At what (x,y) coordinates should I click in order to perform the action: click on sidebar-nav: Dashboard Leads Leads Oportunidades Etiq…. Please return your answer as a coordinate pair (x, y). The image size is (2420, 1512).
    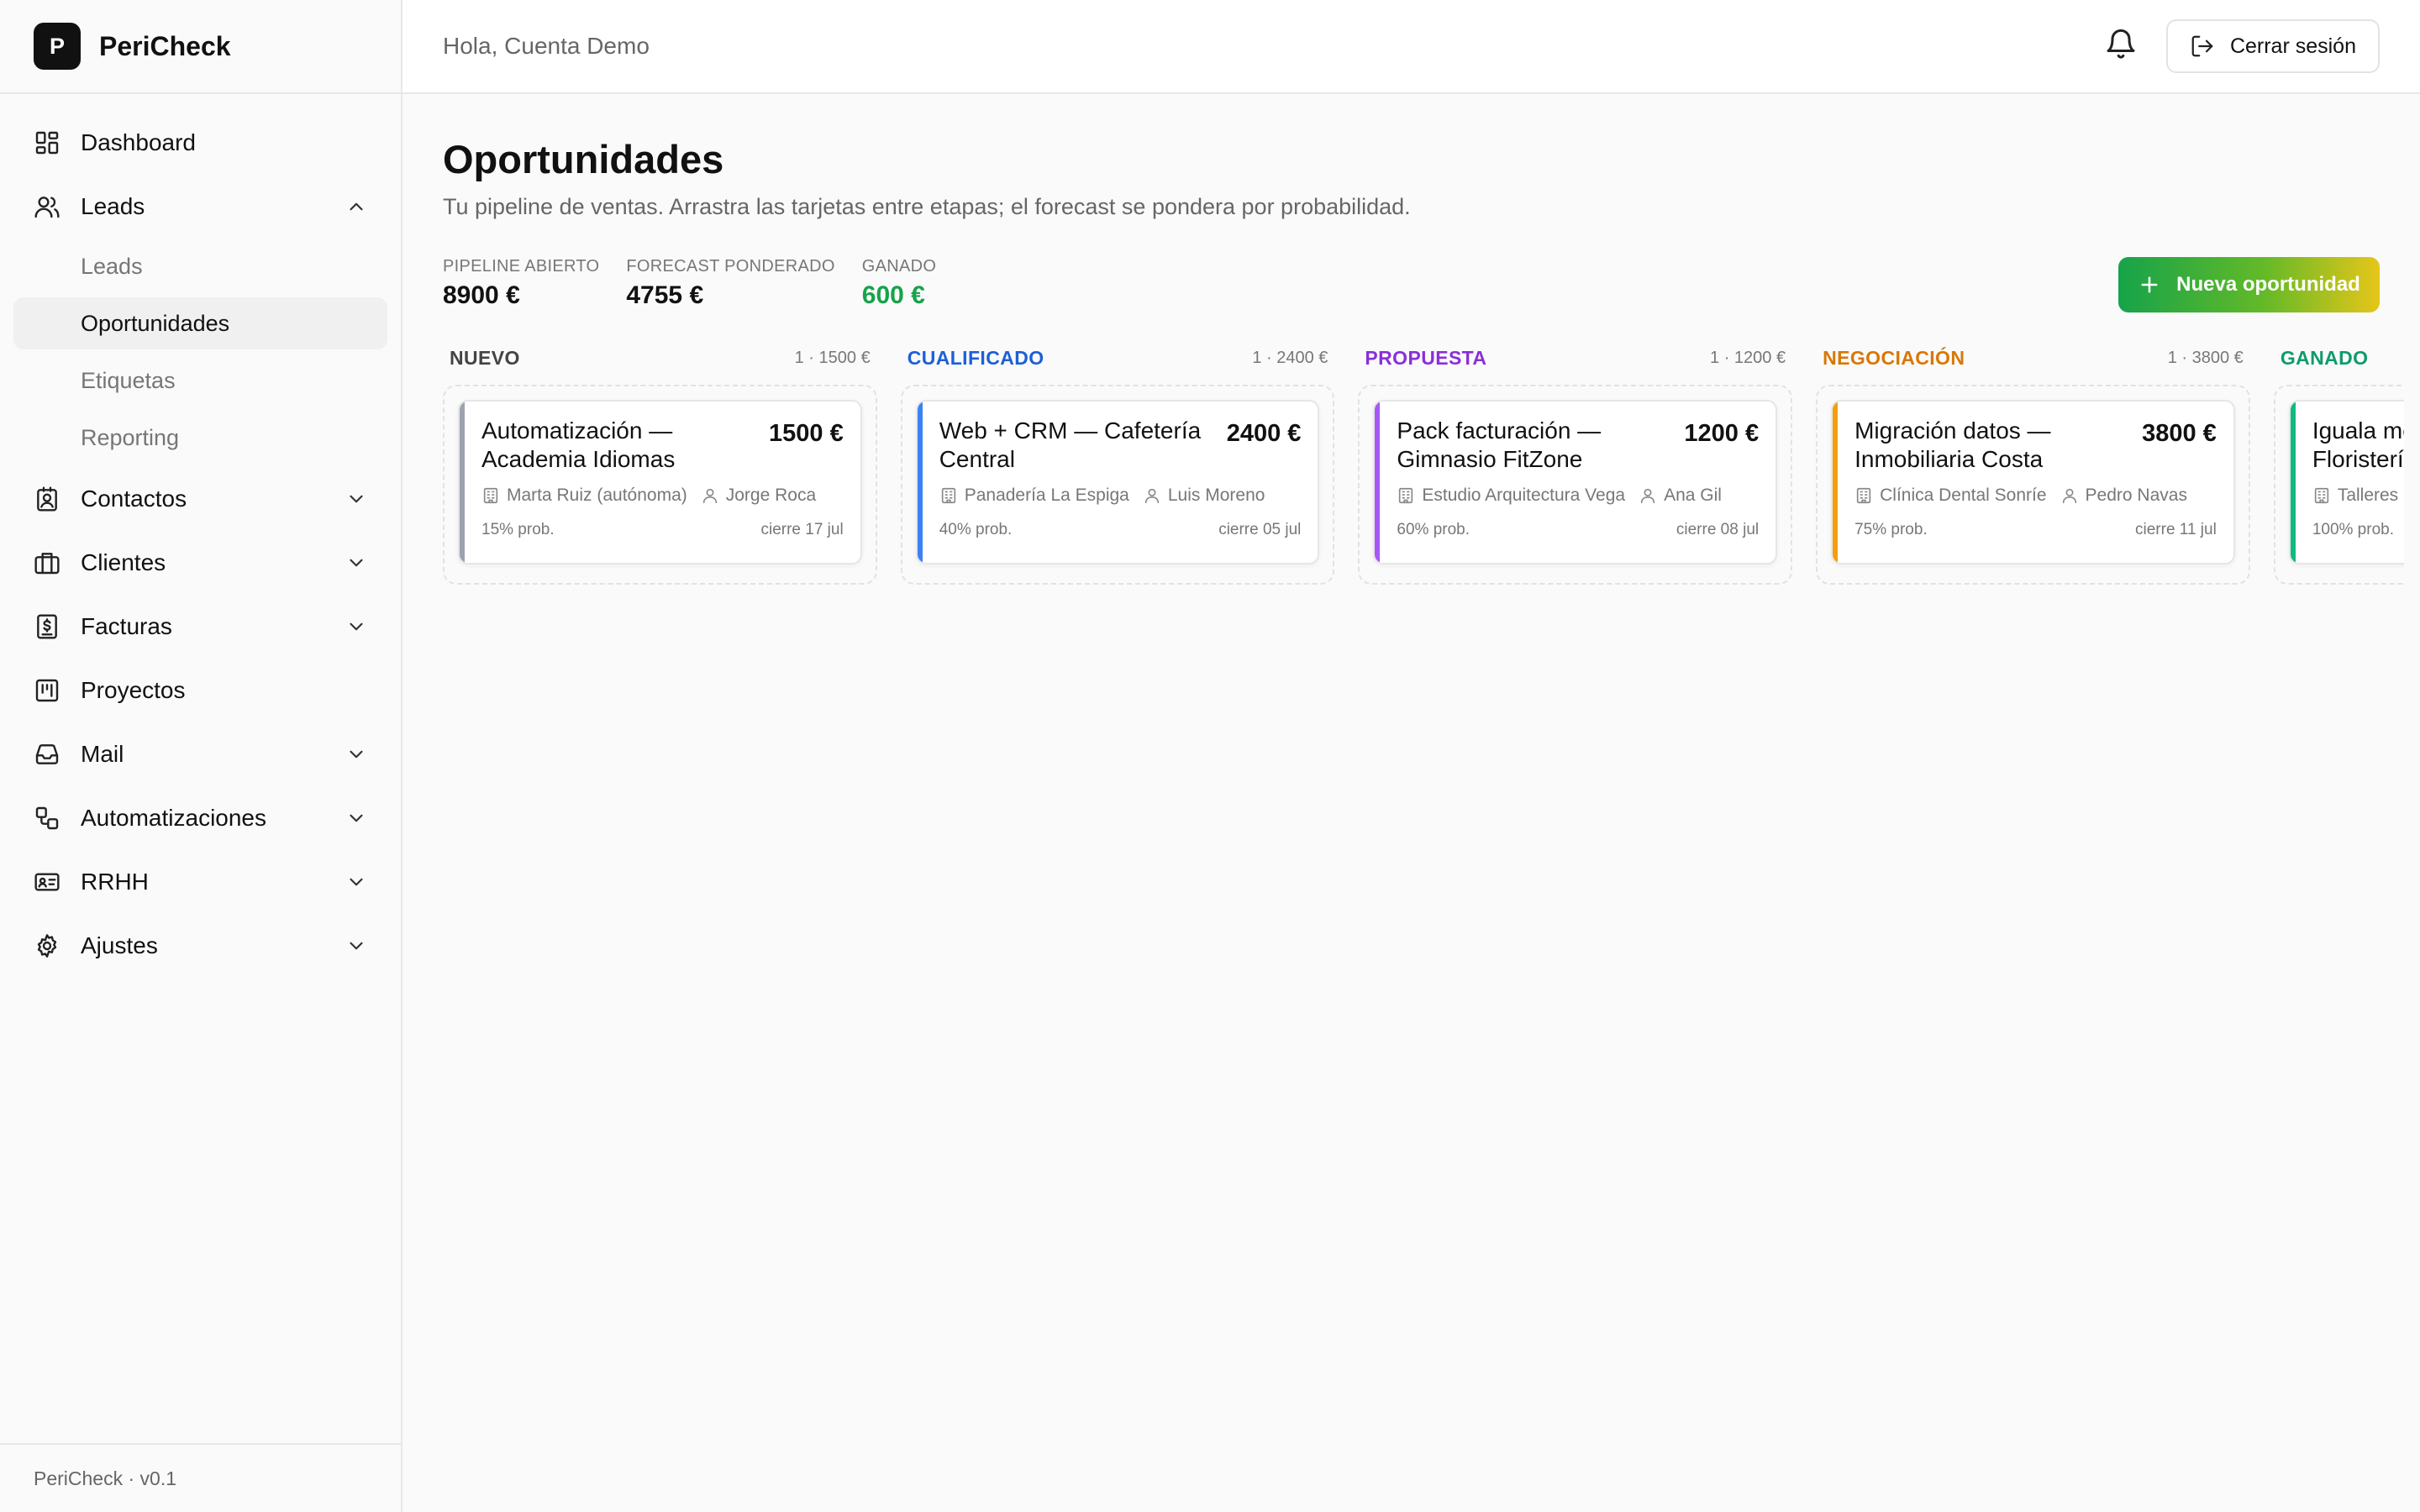
    Looking at the image, I should click on (200, 534).